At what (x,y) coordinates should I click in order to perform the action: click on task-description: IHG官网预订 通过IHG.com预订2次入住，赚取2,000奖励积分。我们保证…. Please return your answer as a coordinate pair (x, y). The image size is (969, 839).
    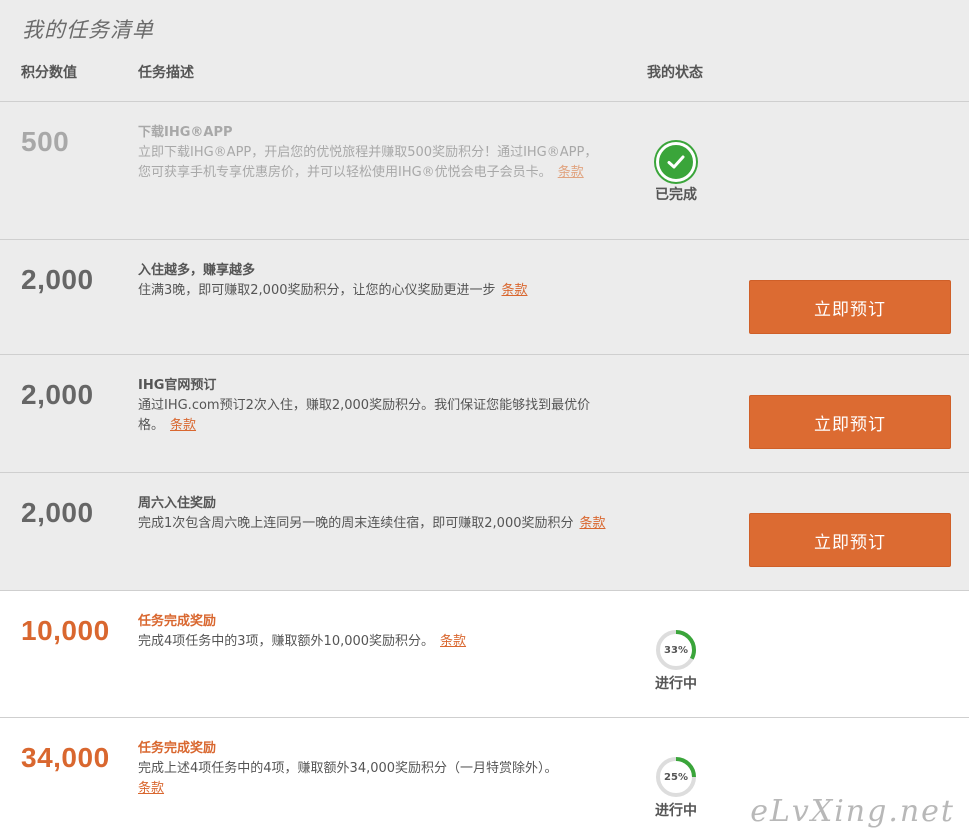
    Looking at the image, I should click on (373, 406).